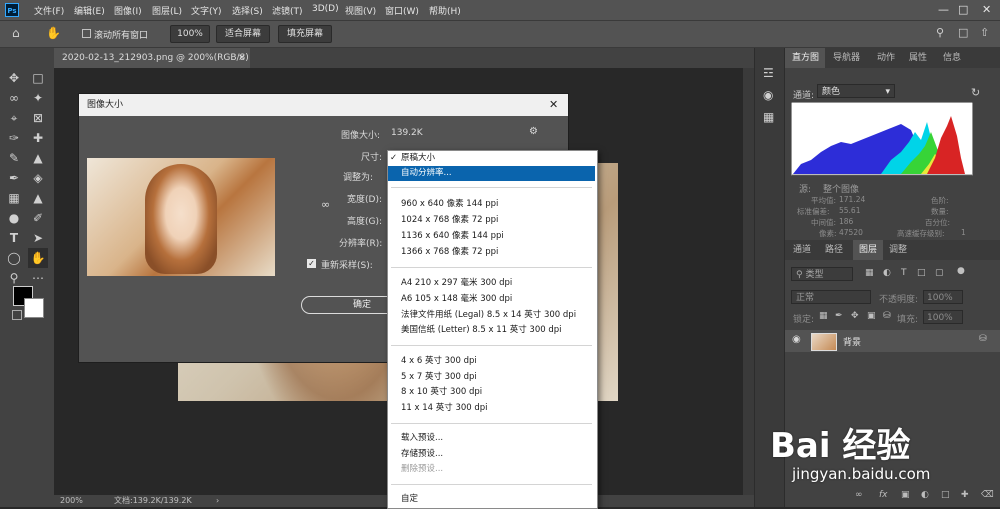  What do you see at coordinates (491, 204) in the screenshot?
I see `dropdown-item-preset: 960 x 640 像素 144 ppi` at bounding box center [491, 204].